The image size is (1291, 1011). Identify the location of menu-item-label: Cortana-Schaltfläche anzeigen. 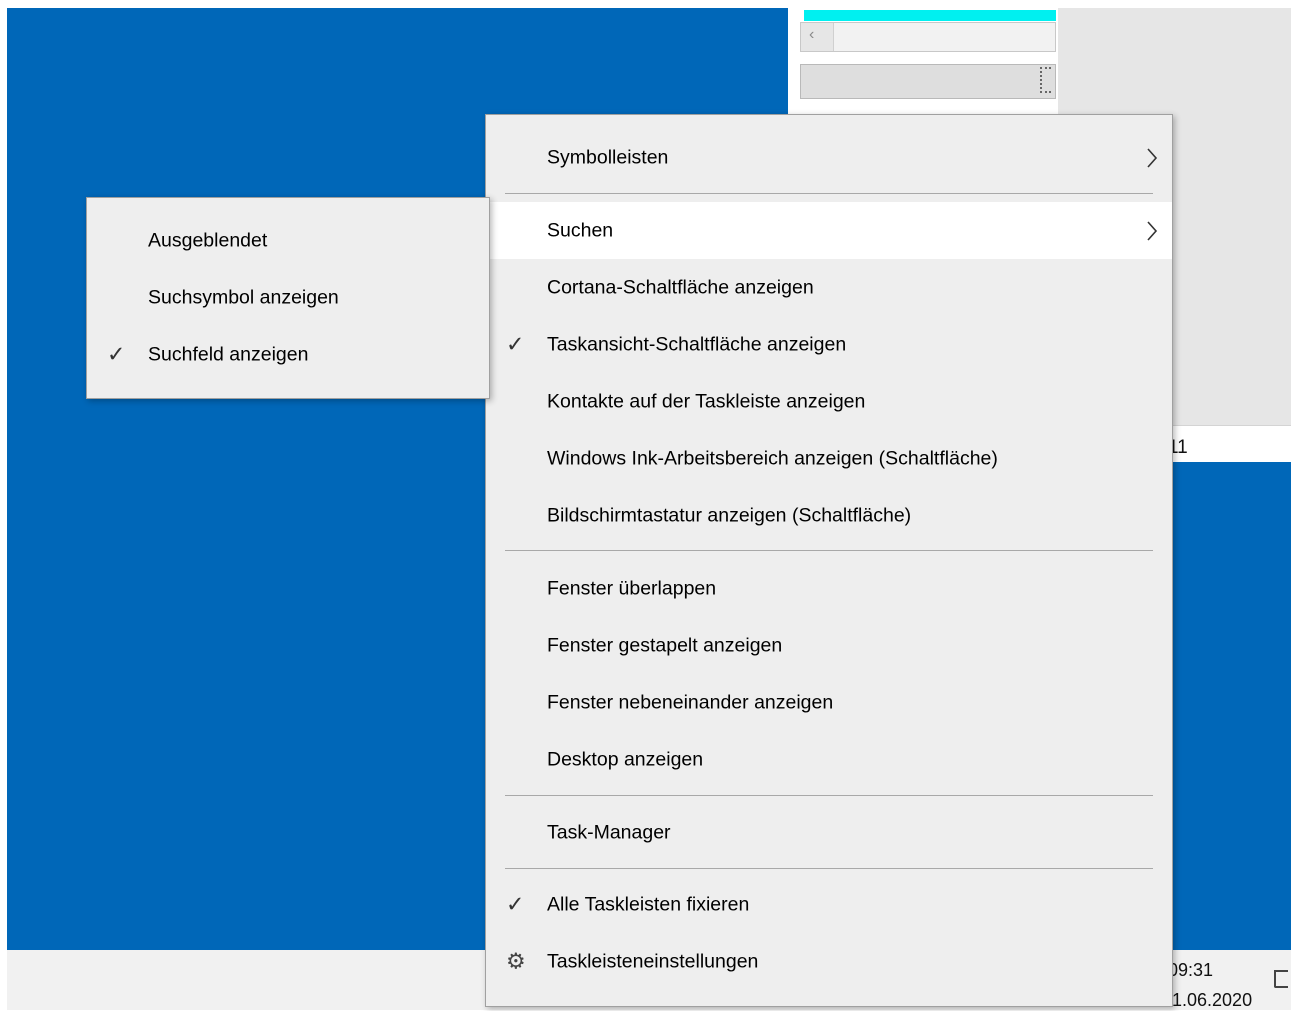
(680, 287).